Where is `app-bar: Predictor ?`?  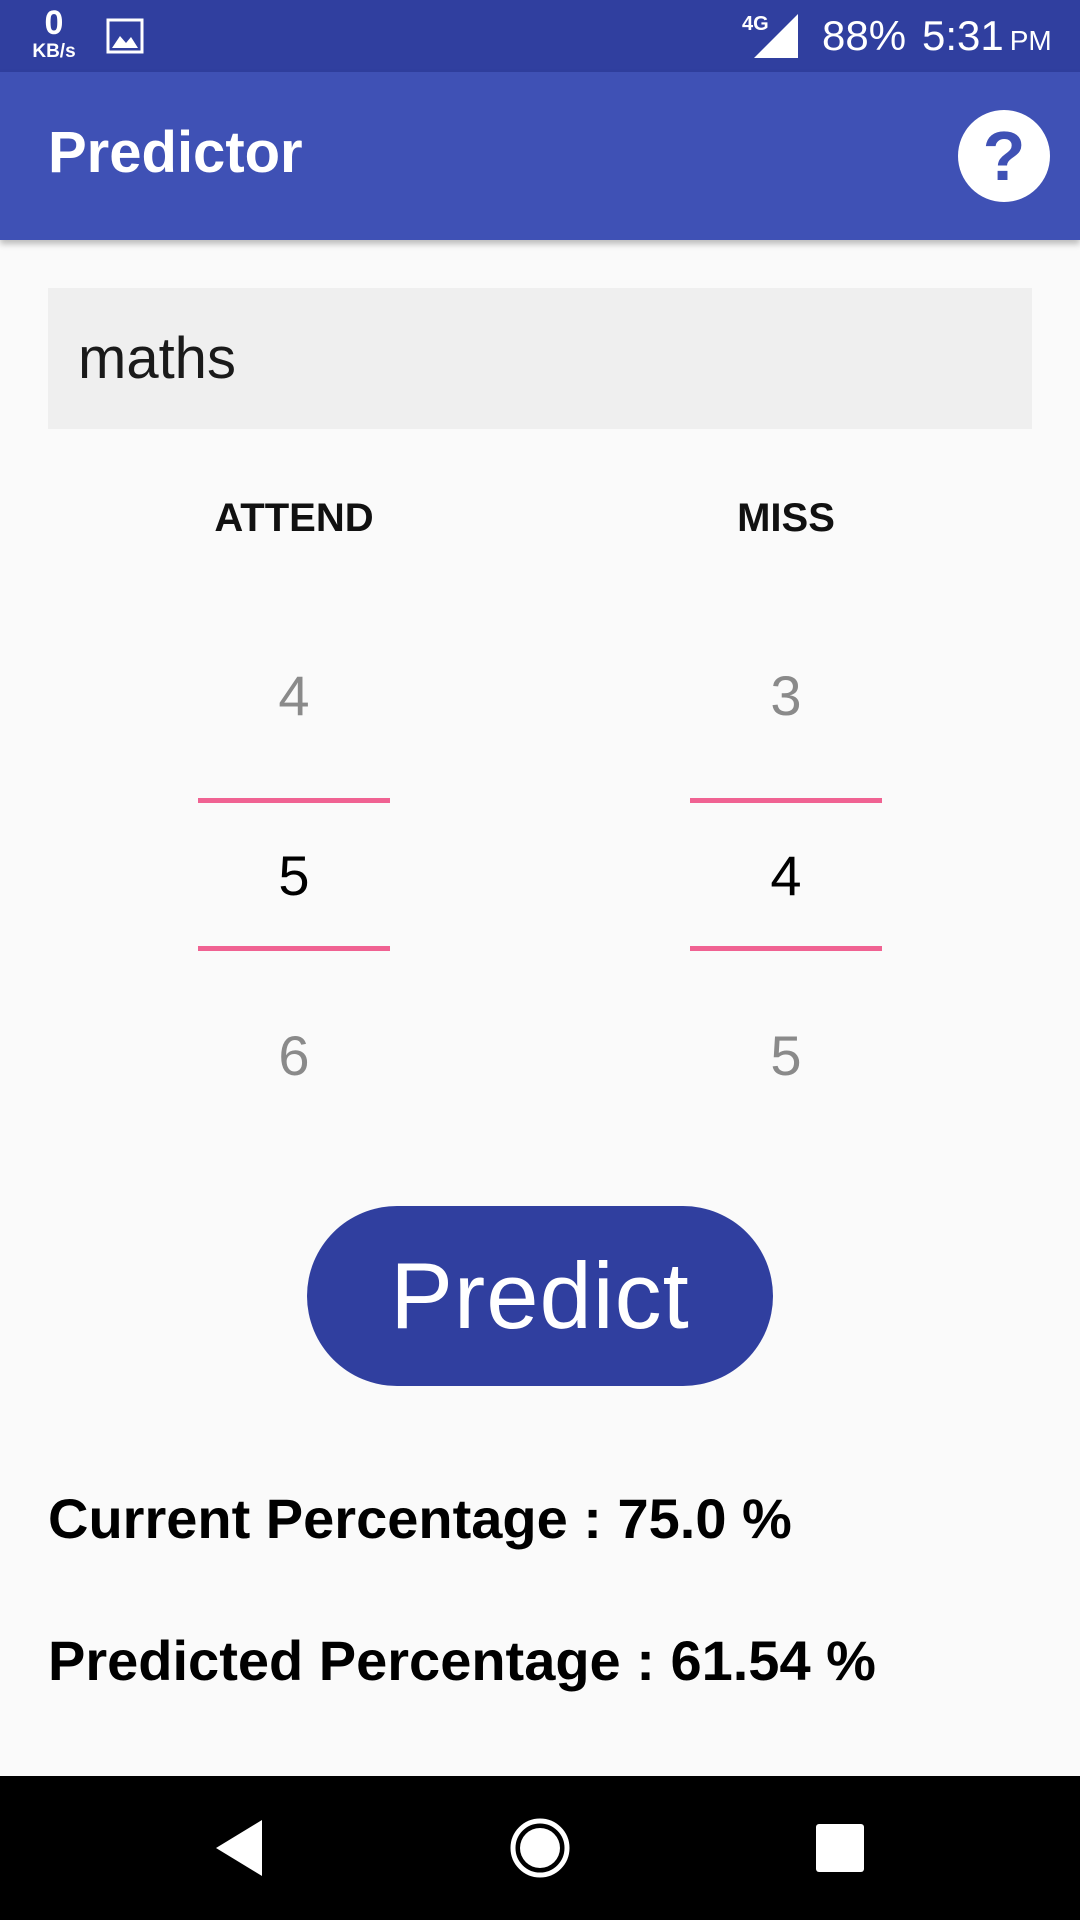
app-bar: Predictor ? is located at coordinates (540, 156).